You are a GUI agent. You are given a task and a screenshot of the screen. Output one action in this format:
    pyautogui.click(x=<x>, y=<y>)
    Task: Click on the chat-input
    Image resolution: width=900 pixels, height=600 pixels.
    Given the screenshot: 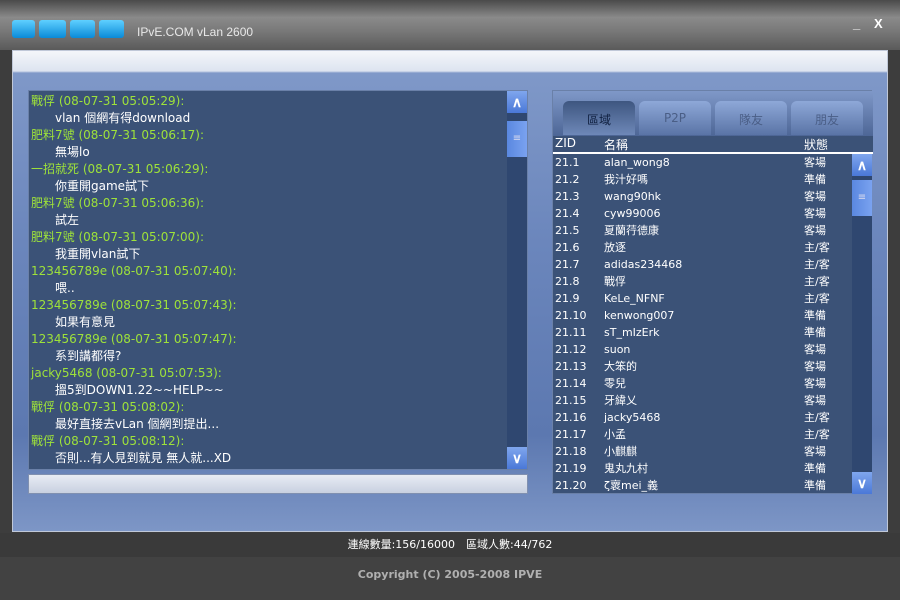 What is the action you would take?
    pyautogui.click(x=278, y=484)
    